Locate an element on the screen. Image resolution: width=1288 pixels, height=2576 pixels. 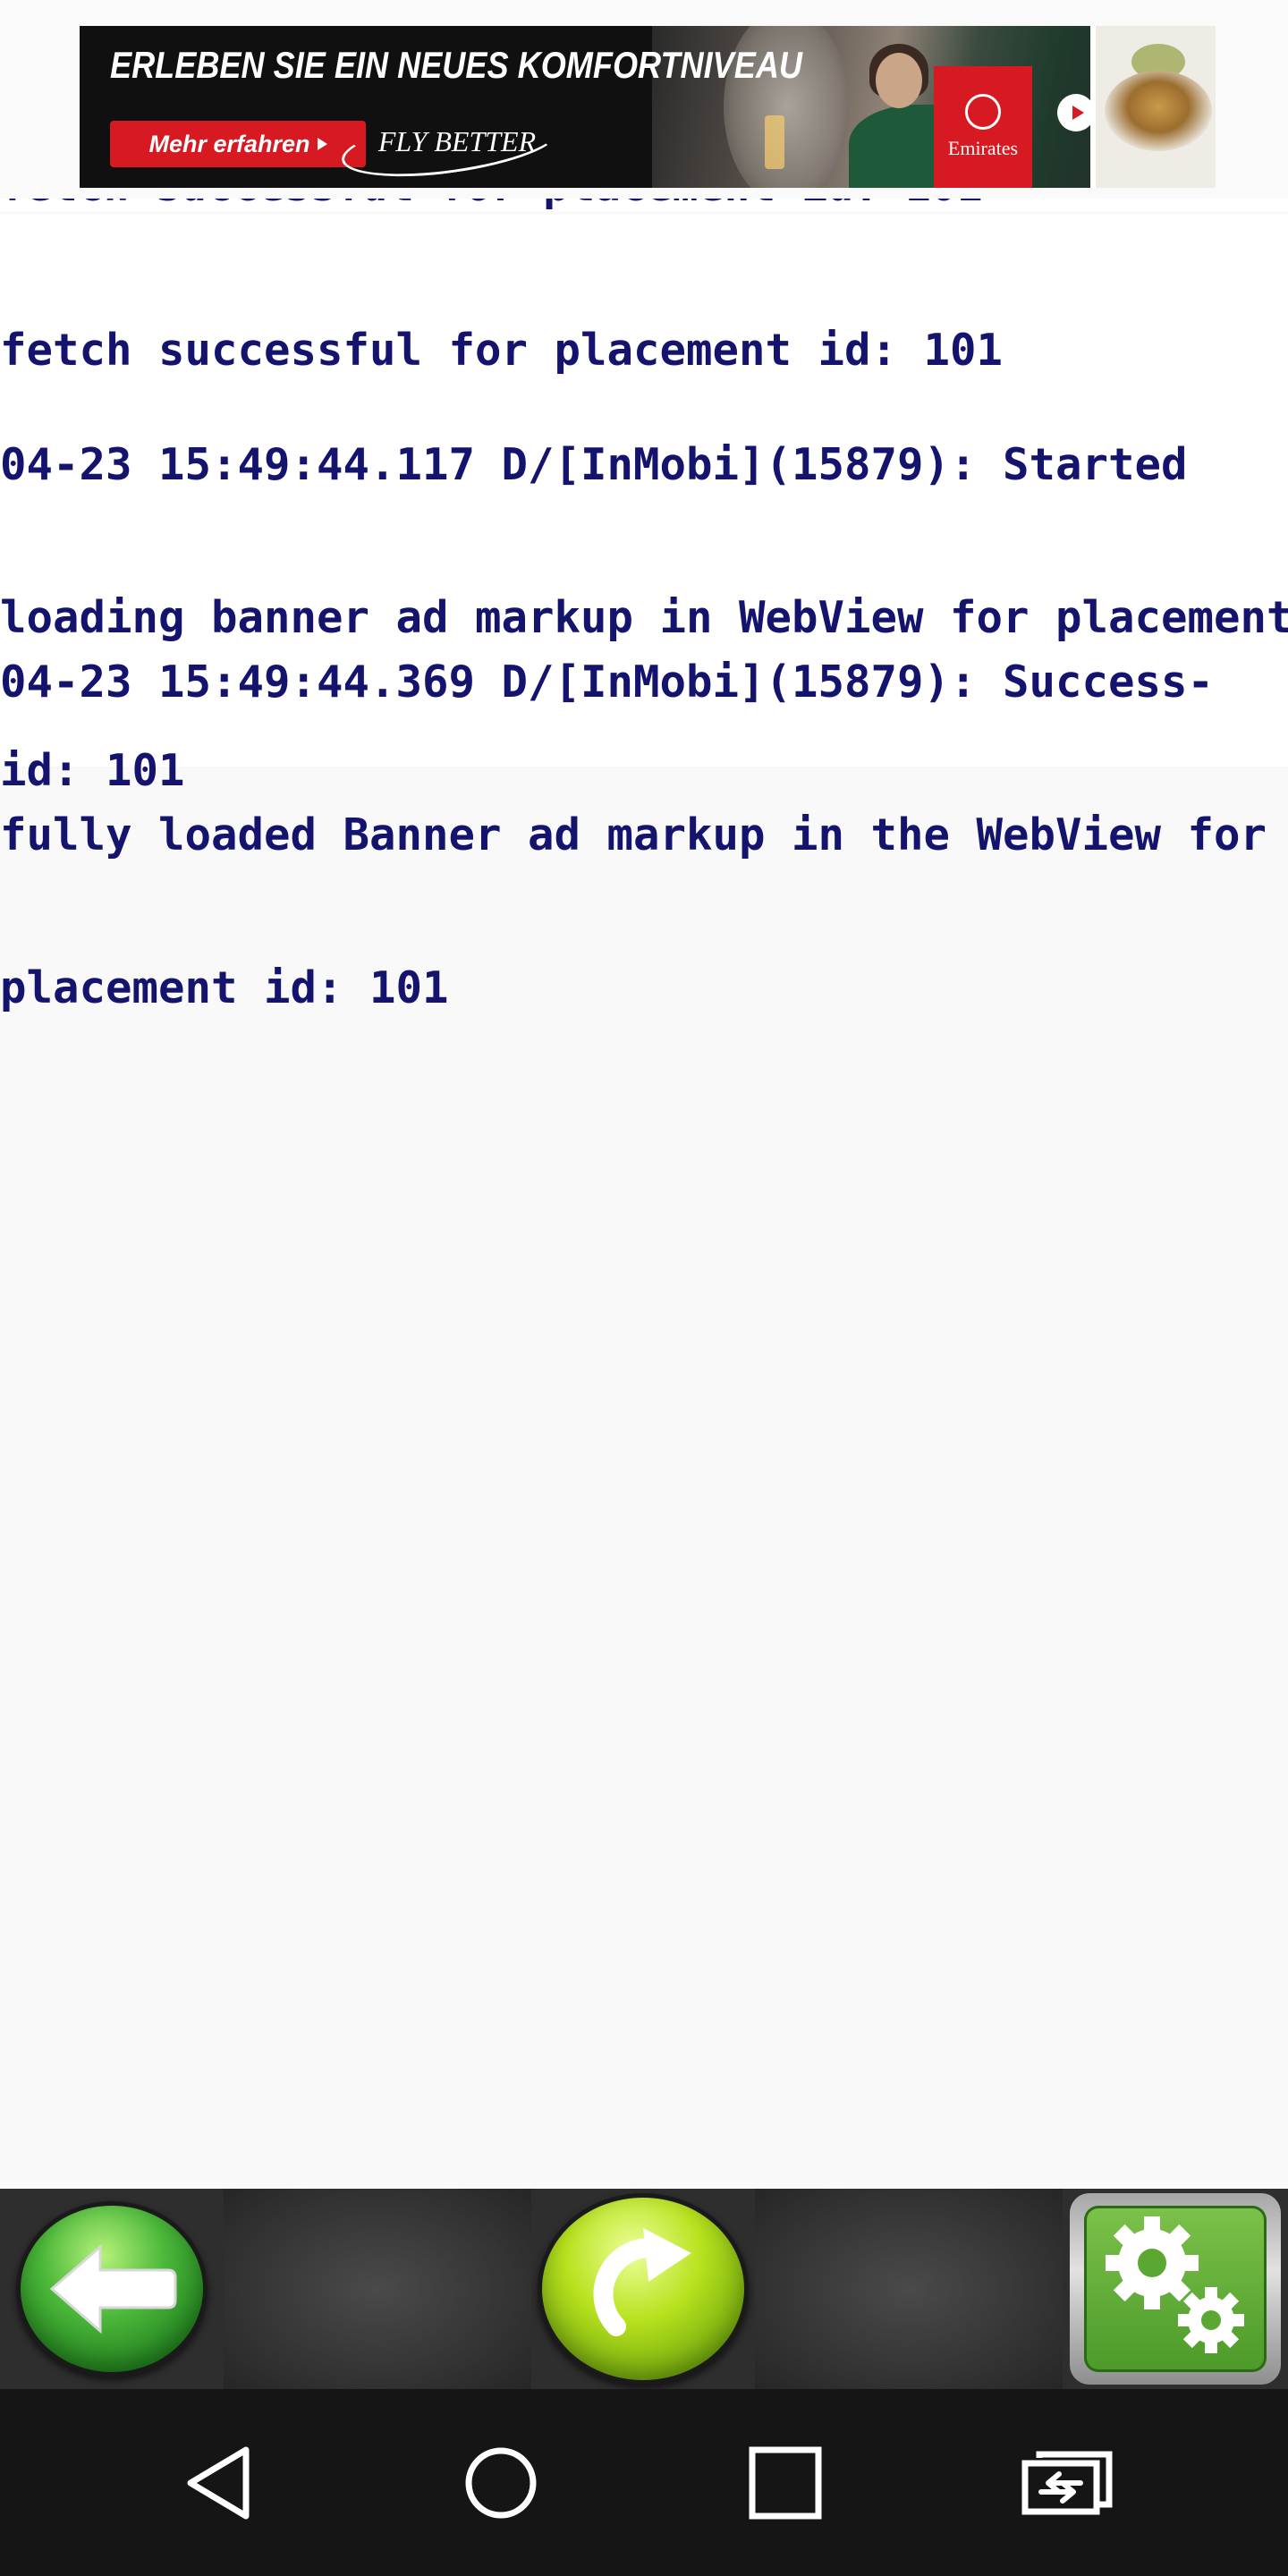
back-triangle-icon is located at coordinates (218, 2482).